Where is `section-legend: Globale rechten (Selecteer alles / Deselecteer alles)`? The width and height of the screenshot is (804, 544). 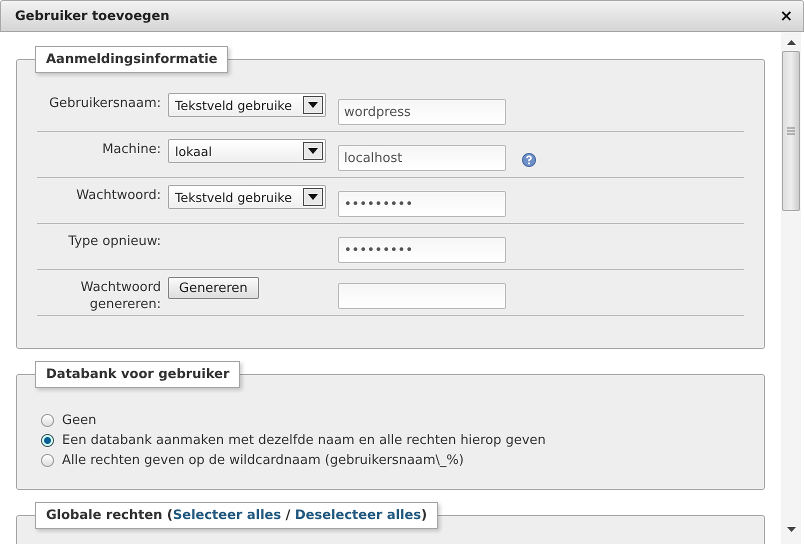 section-legend: Globale rechten (Selecteer alles / Deselecteer alles) is located at coordinates (236, 515).